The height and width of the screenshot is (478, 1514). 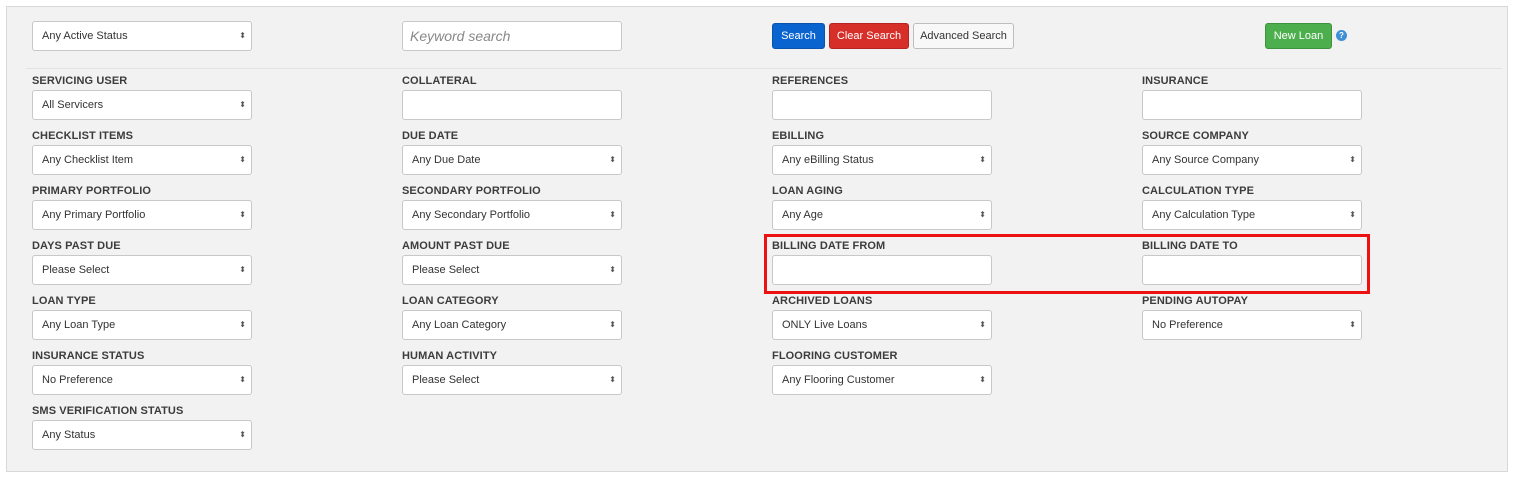 I want to click on archived-loans-label: ARCHIVED LOANS, so click(x=822, y=301).